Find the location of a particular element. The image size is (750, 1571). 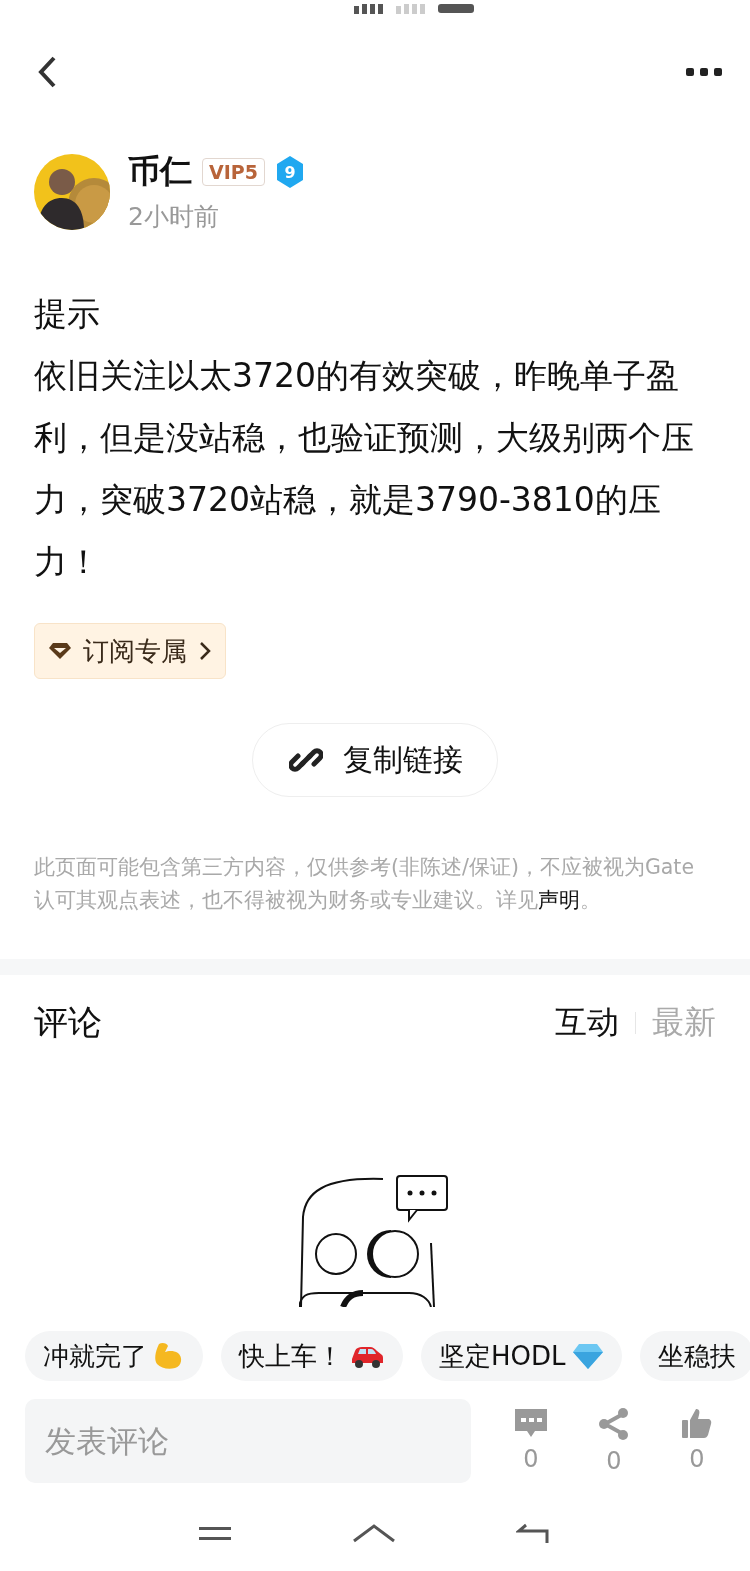

quick-reply-chip: 冲就完了 is located at coordinates (114, 1356).